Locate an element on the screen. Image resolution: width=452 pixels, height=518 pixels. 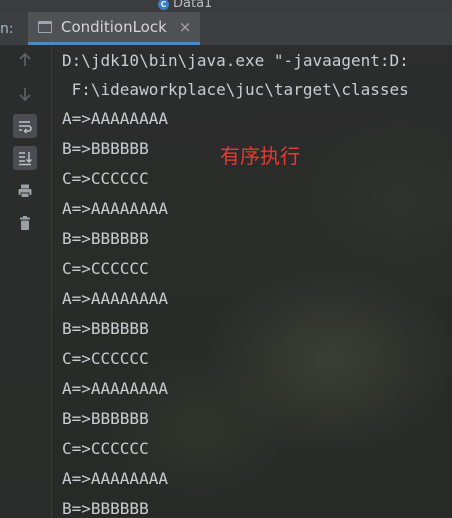
soft-wrap-icon is located at coordinates (25, 126).